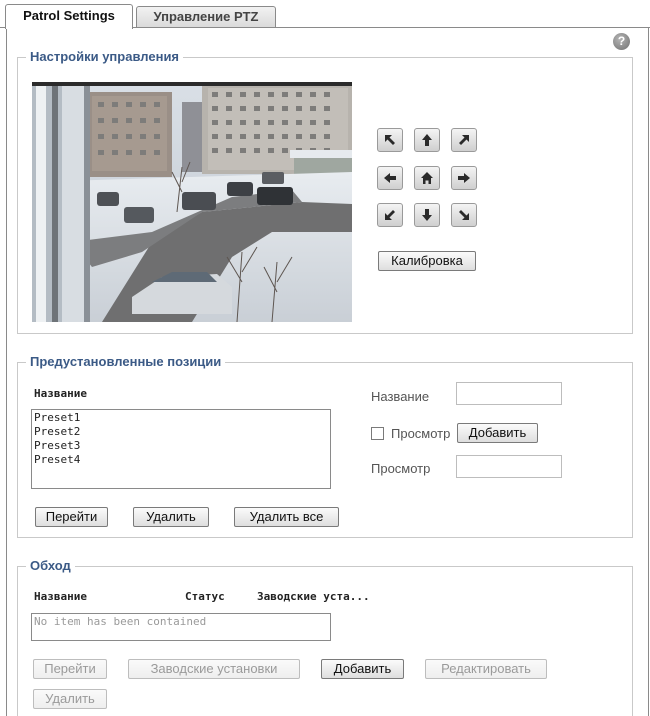  Describe the element at coordinates (181, 418) in the screenshot. I see `list-item: Preset1` at that location.